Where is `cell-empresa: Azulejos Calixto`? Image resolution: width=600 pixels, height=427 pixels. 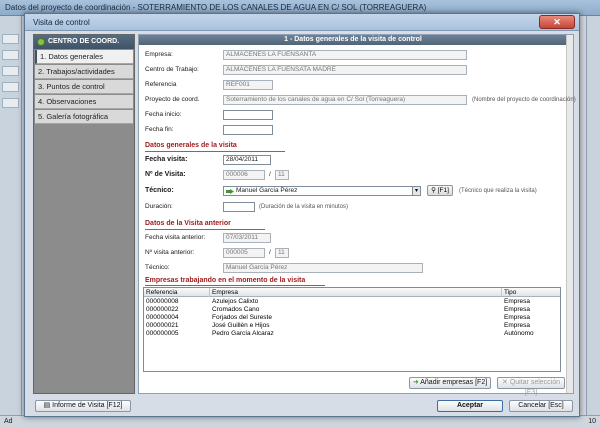 cell-empresa: Azulejos Calixto is located at coordinates (235, 301).